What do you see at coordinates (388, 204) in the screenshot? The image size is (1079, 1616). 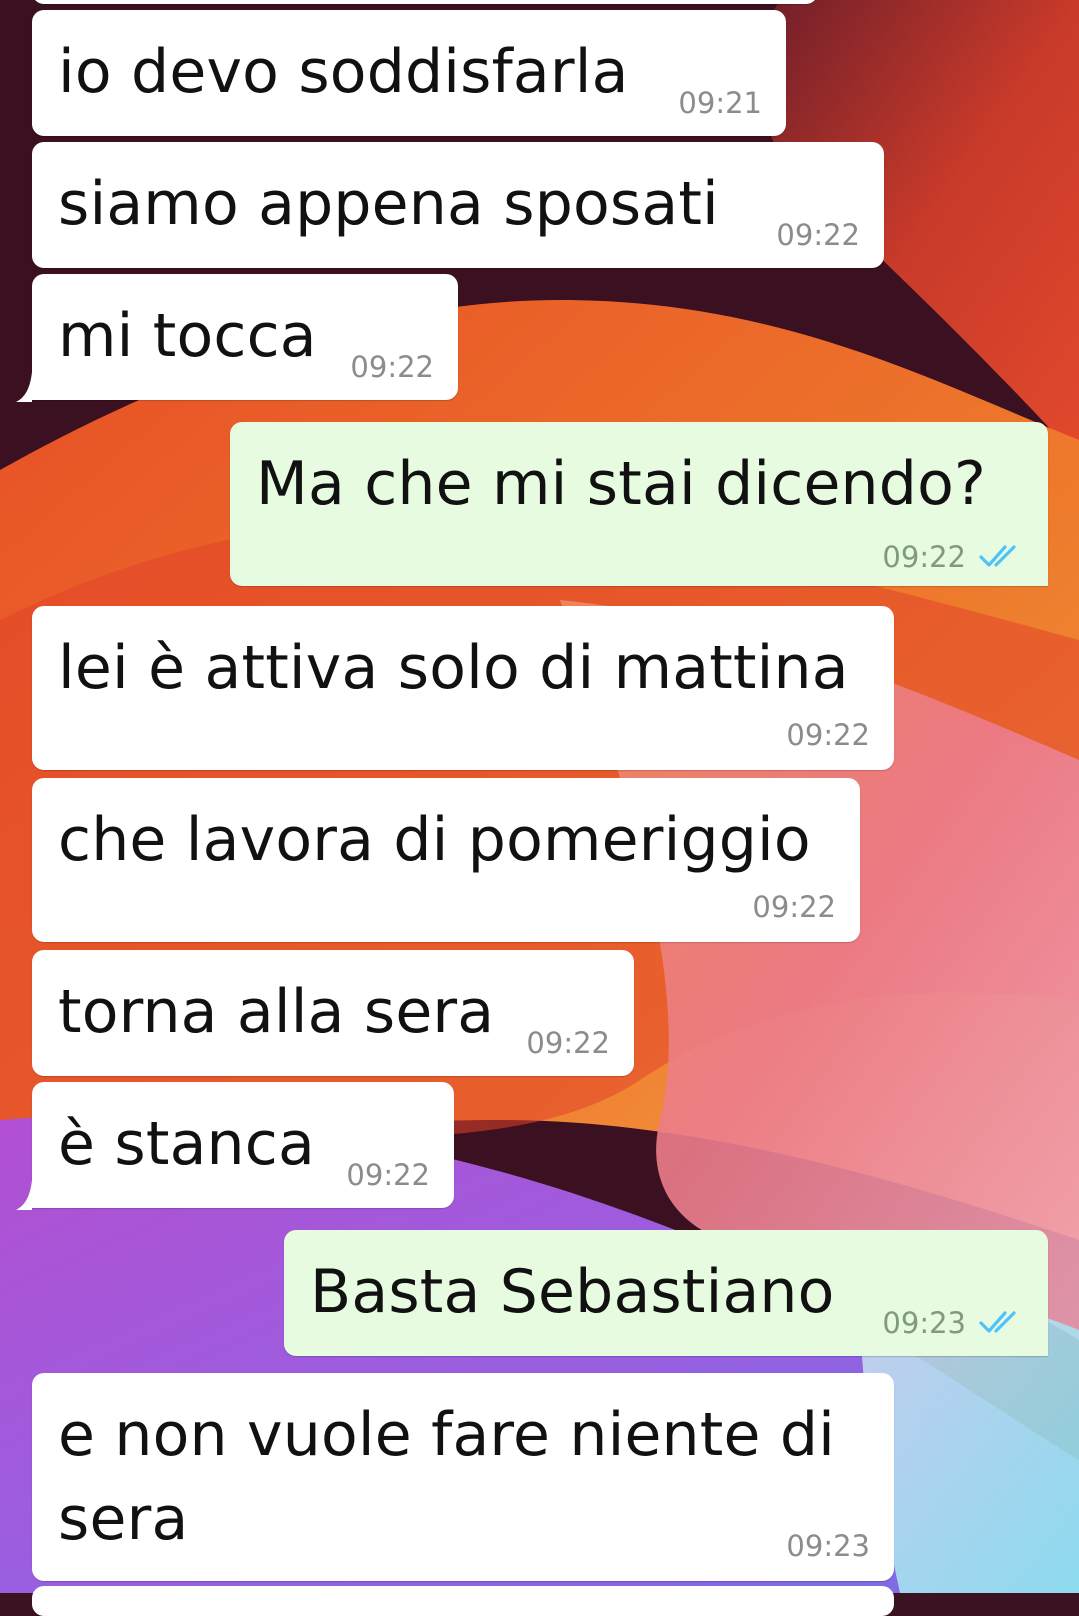 I see `message-text: siamo appena sposati` at bounding box center [388, 204].